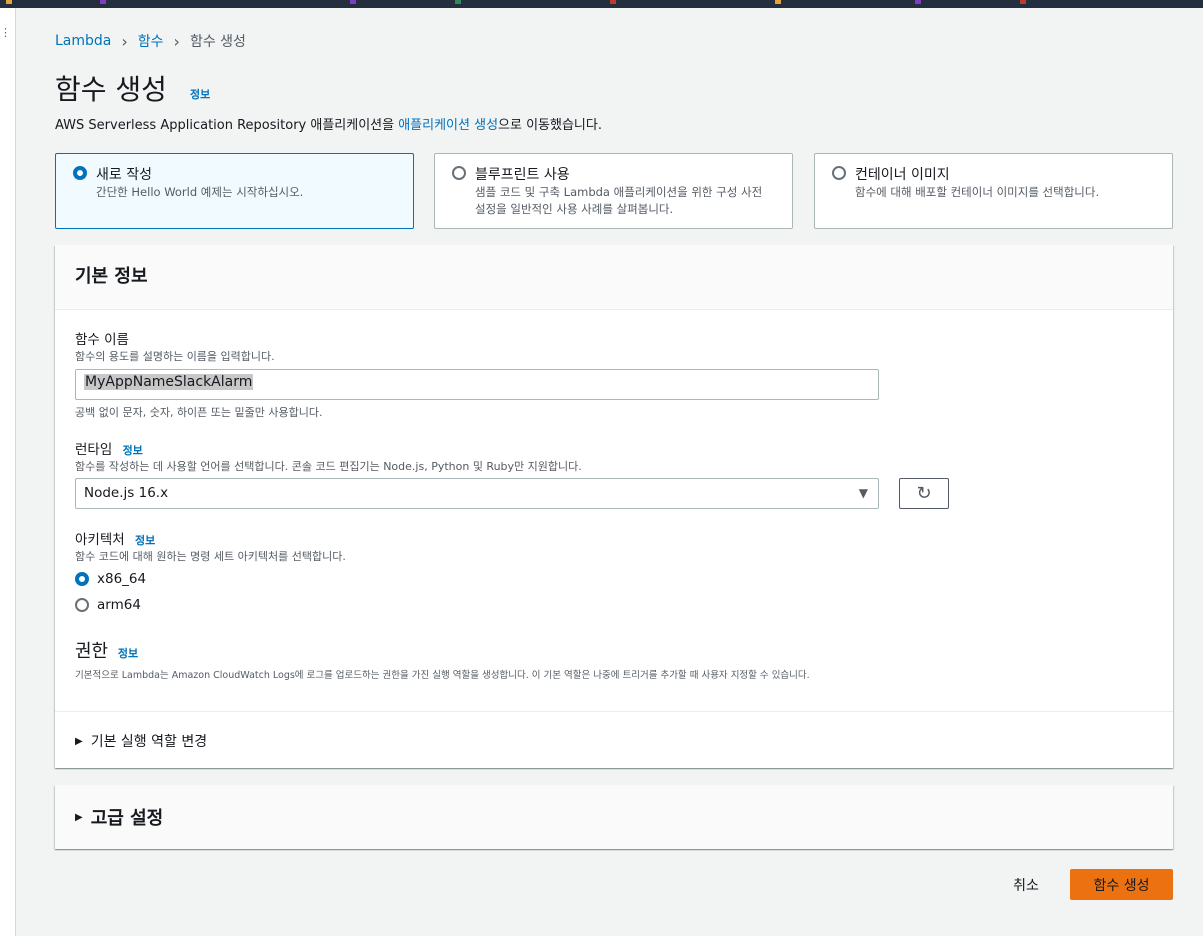  Describe the element at coordinates (94, 450) in the screenshot. I see `runtime-label-text: 런타임` at that location.